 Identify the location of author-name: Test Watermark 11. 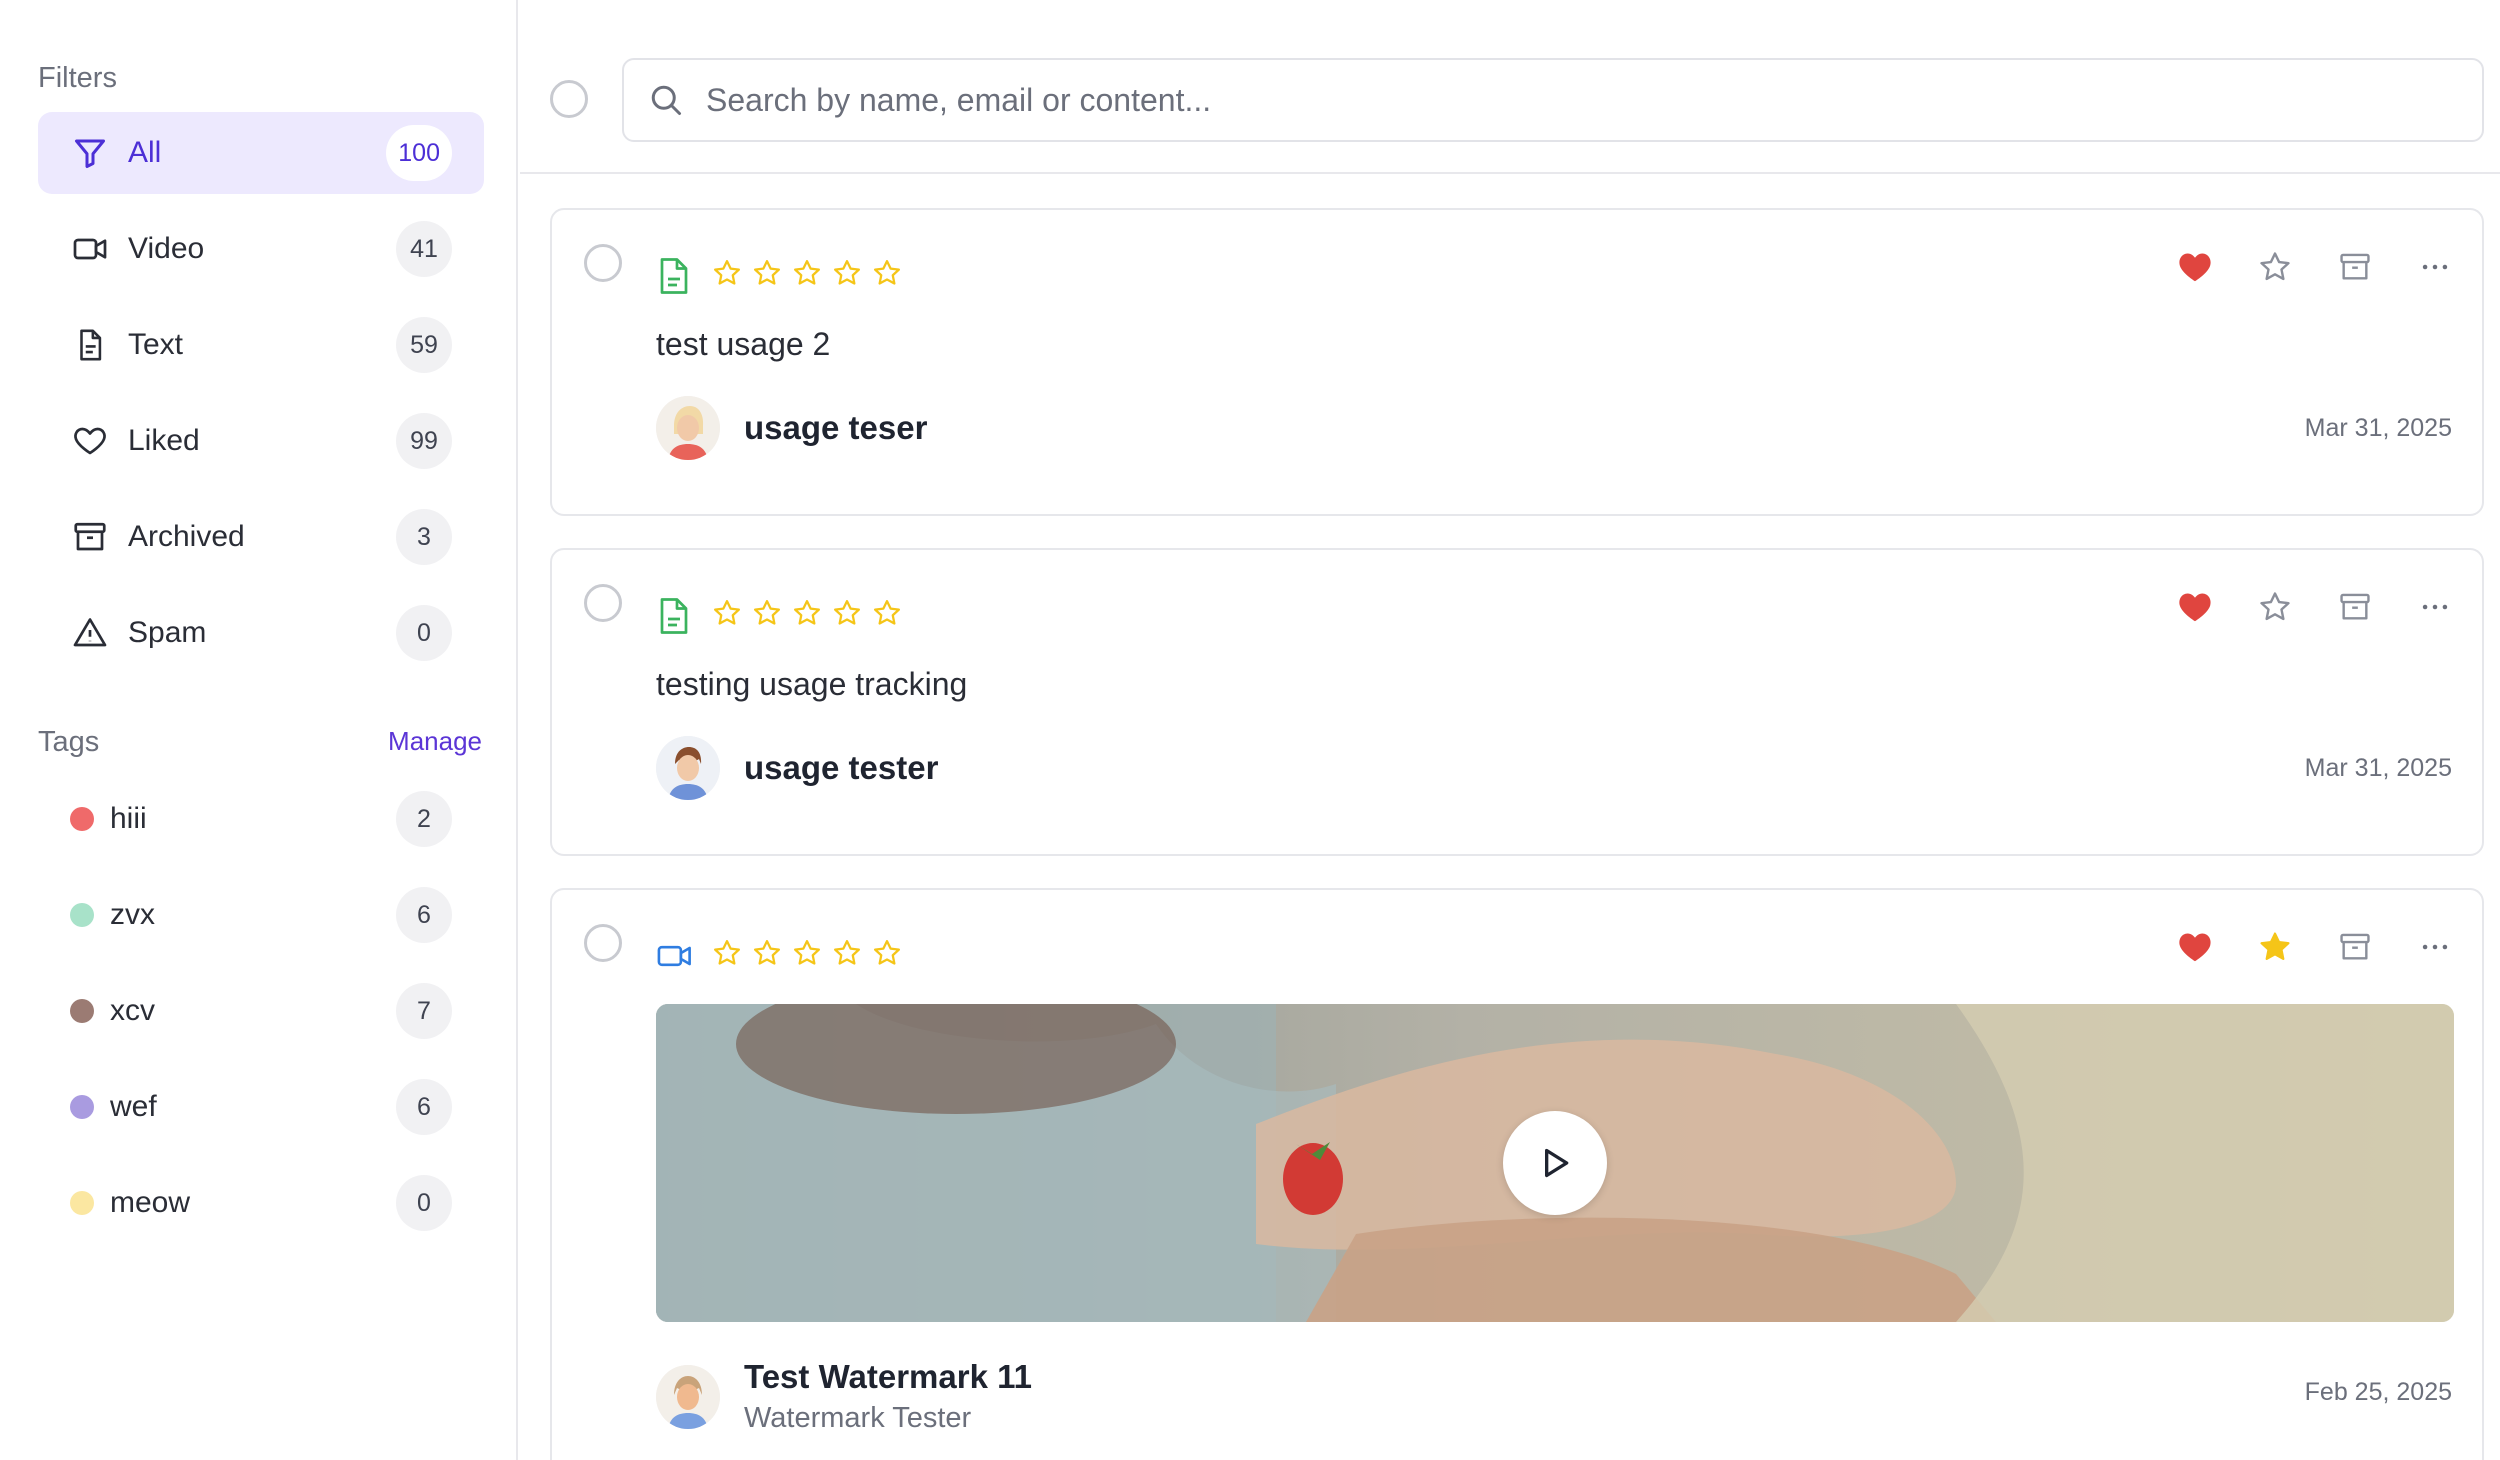
(888, 1376).